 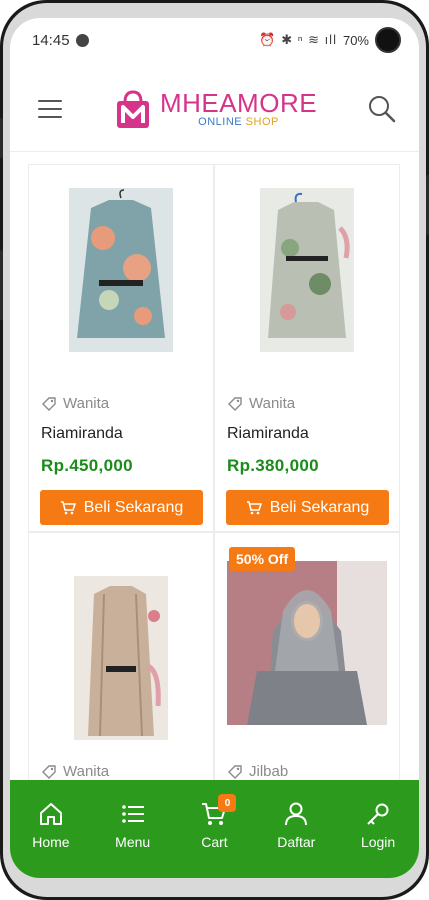 I want to click on nav-menu-label: Menu, so click(x=133, y=842).